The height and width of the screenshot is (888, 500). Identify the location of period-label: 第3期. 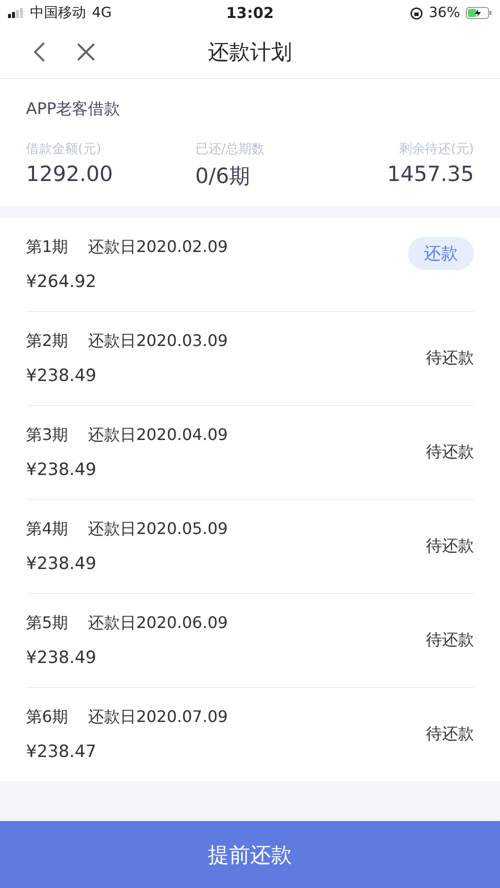
(47, 435).